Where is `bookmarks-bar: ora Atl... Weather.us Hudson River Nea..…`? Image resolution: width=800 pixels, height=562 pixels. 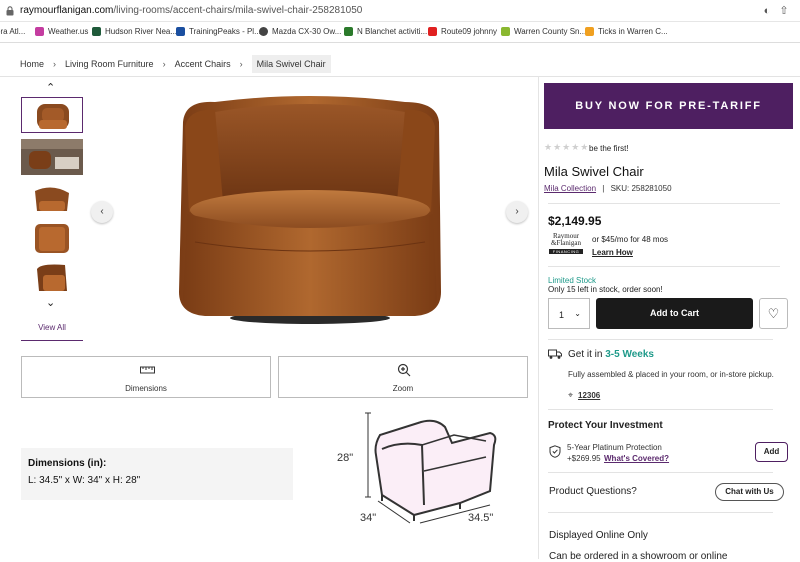 bookmarks-bar: ora Atl... Weather.us Hudson River Nea..… is located at coordinates (400, 32).